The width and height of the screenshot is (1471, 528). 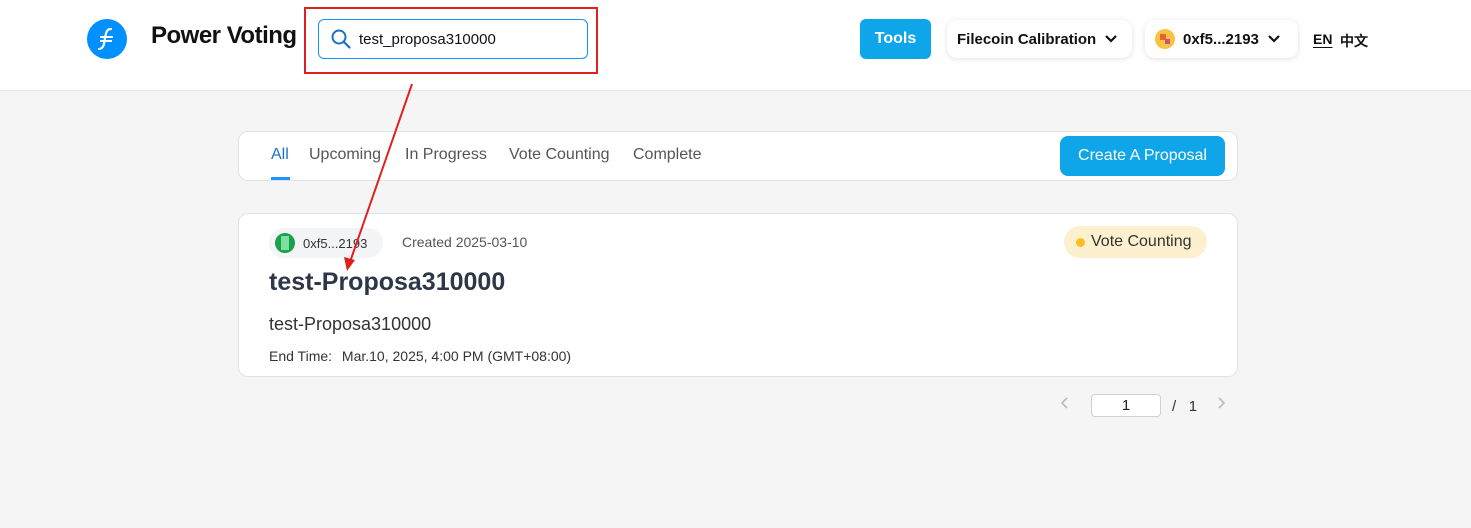 I want to click on page-total: / 1, so click(x=1184, y=406).